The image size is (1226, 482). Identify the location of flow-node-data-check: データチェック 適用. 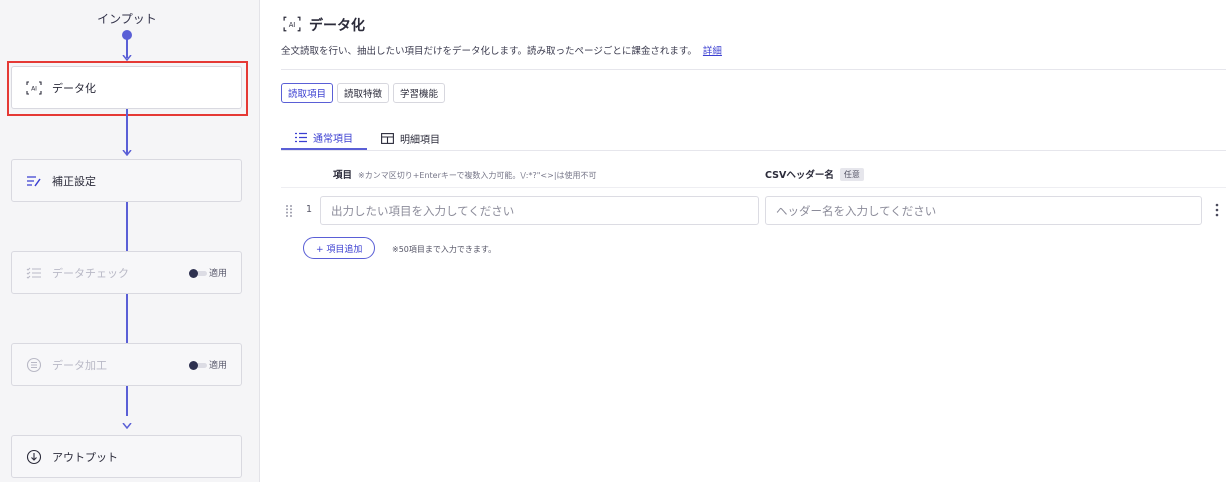
(126, 272).